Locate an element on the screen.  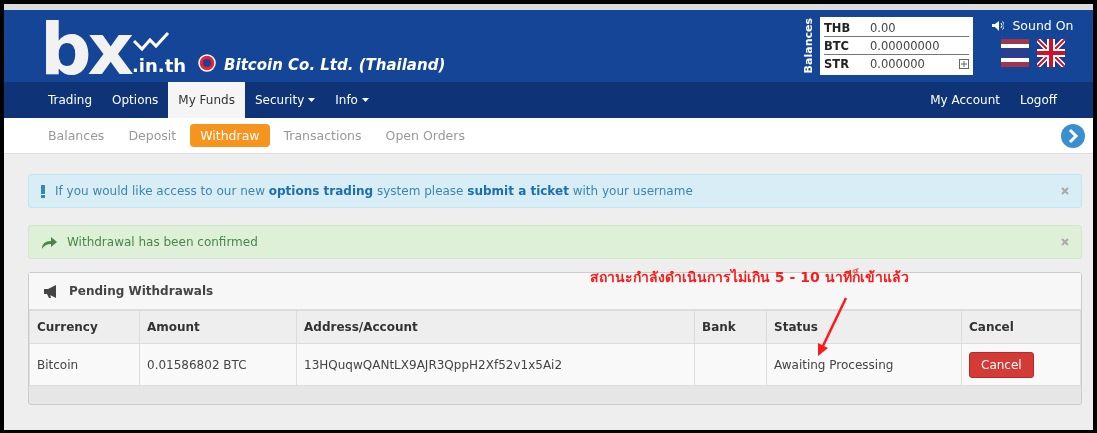
thai-flag-icon is located at coordinates (1015, 53).